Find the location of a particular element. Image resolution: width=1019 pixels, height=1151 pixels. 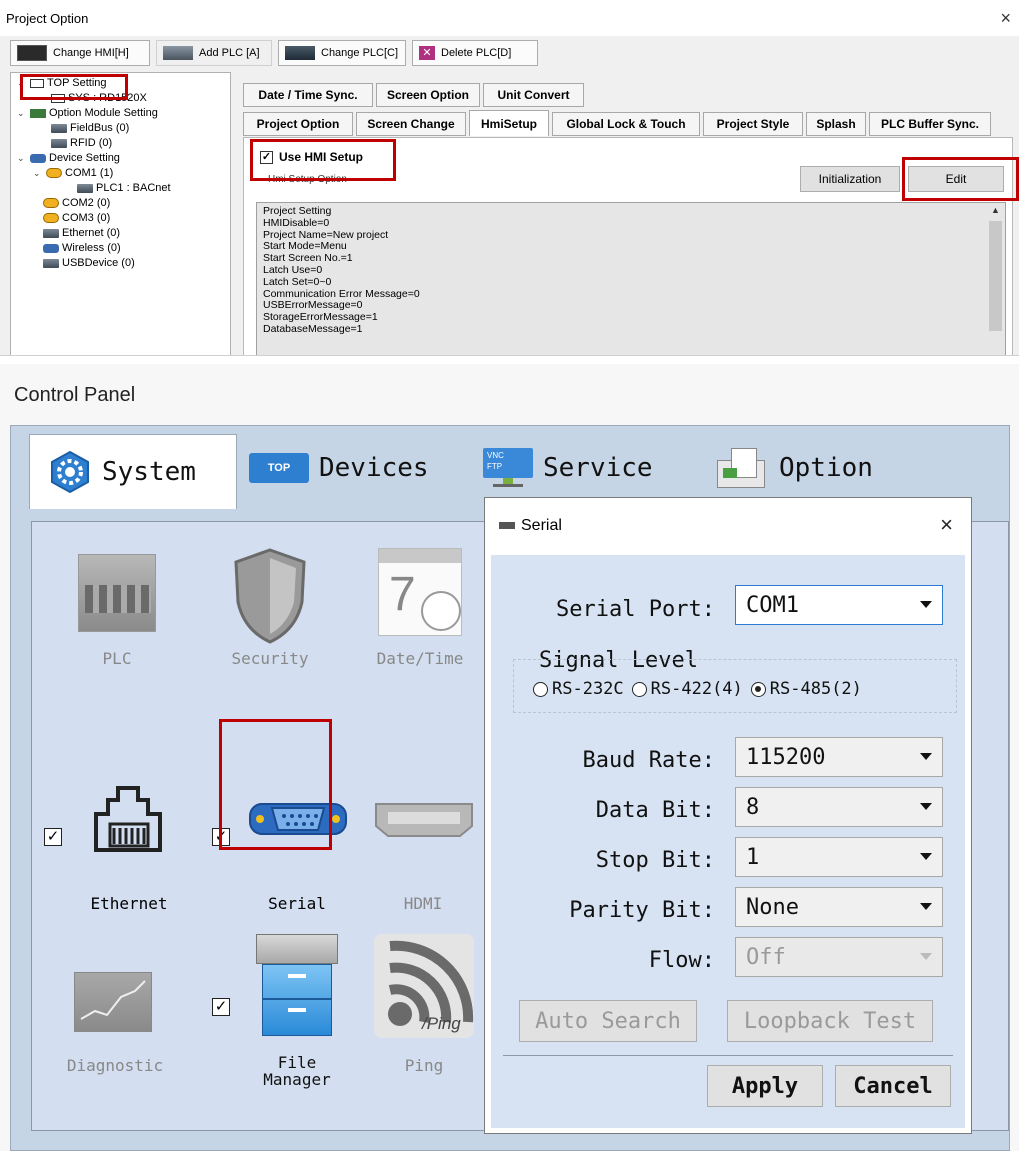

tree-node-device-setting: ⌄ Device Setting is located at coordinates (68, 158).